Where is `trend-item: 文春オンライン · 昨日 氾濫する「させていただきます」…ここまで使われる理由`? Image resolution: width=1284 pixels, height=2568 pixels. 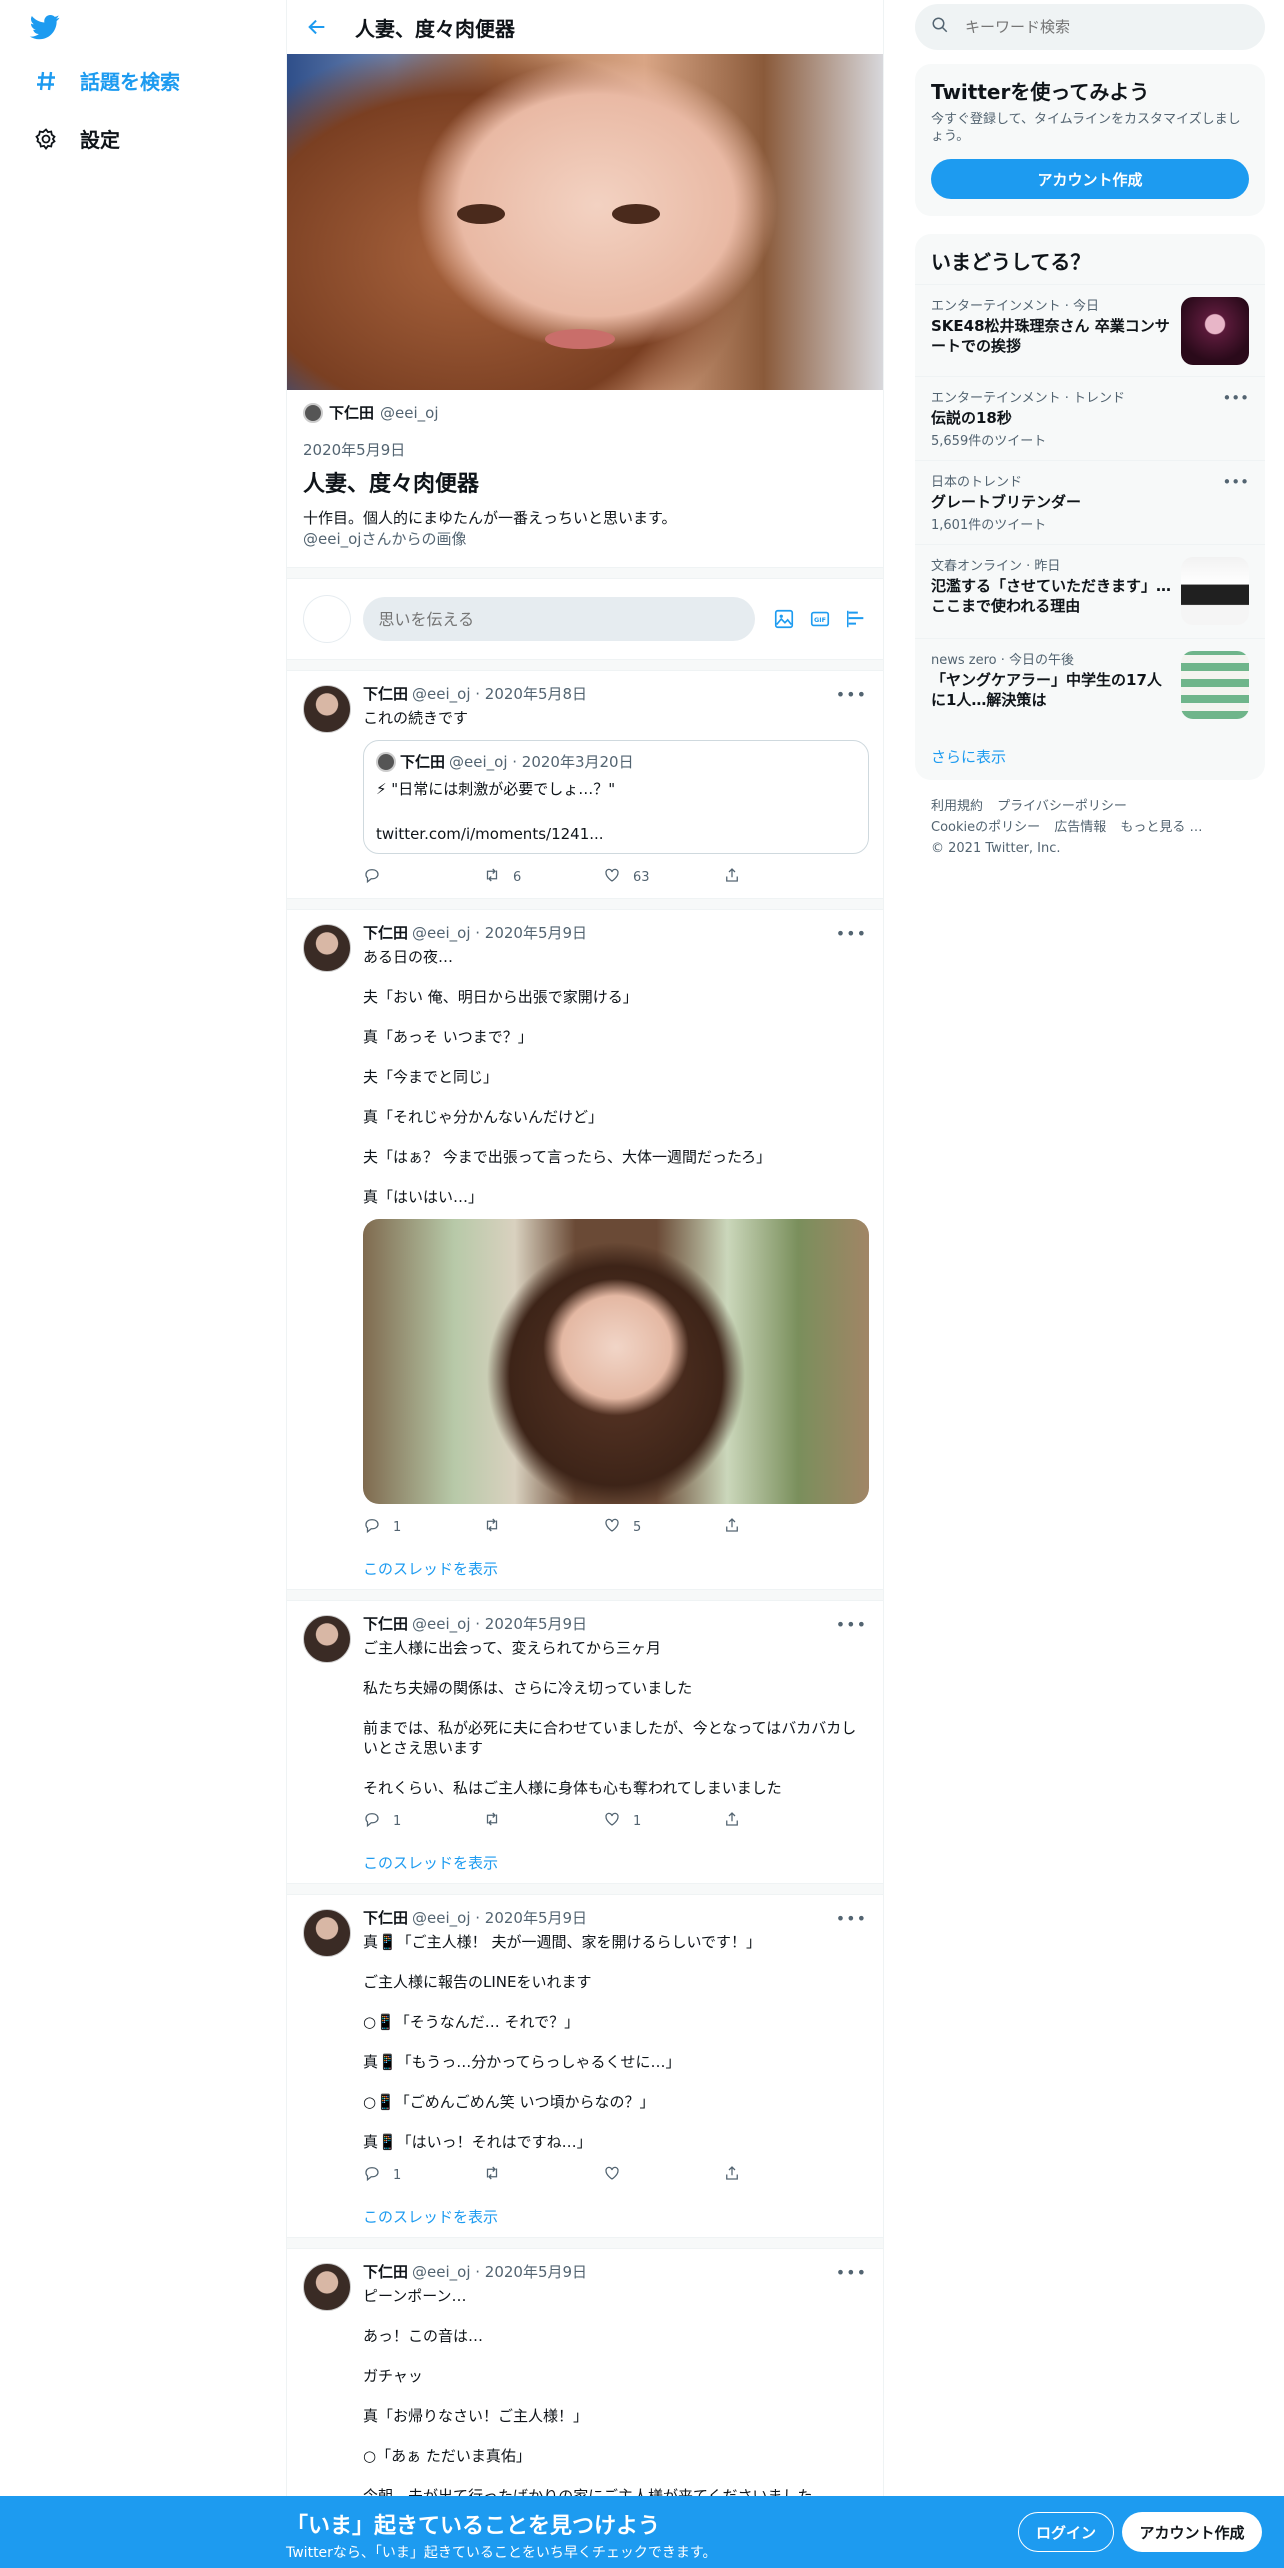
trend-item: 文春オンライン · 昨日 氾濫する「させていただきます」…ここまで使われる理由 is located at coordinates (1090, 591).